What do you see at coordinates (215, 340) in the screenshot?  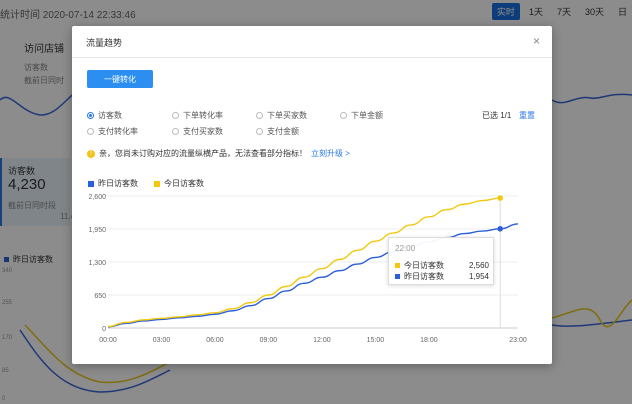 I see `x-tick-label: 06:00` at bounding box center [215, 340].